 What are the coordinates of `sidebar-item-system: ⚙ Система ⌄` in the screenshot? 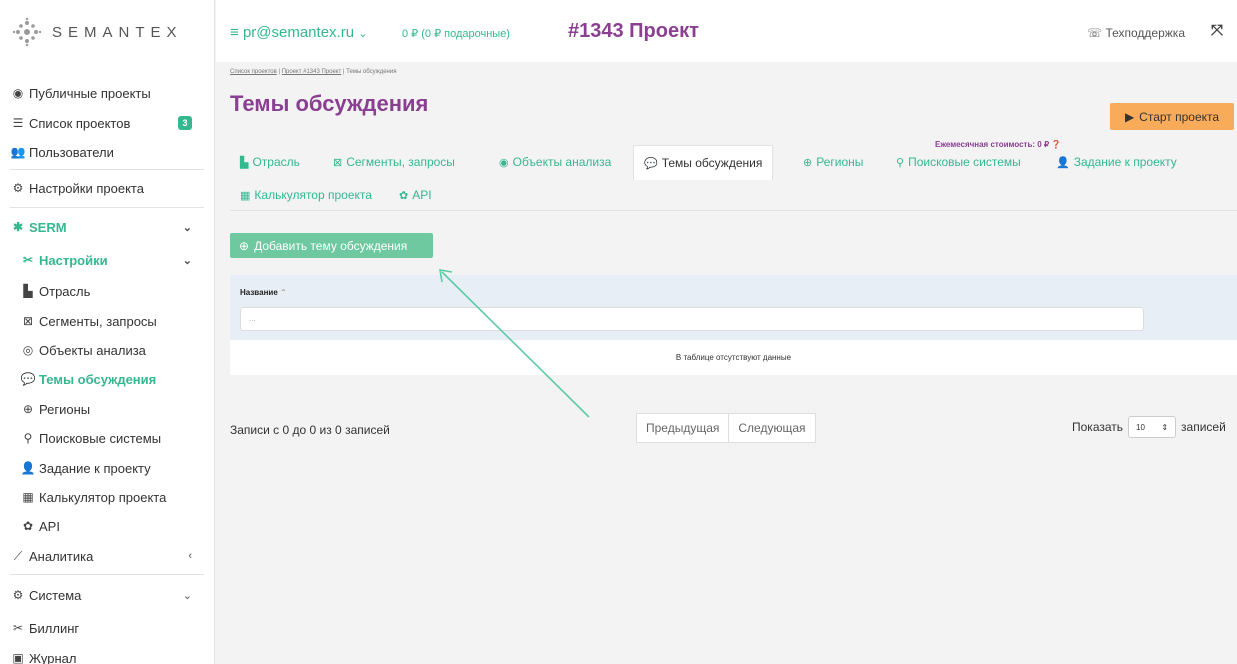 It's located at (107, 595).